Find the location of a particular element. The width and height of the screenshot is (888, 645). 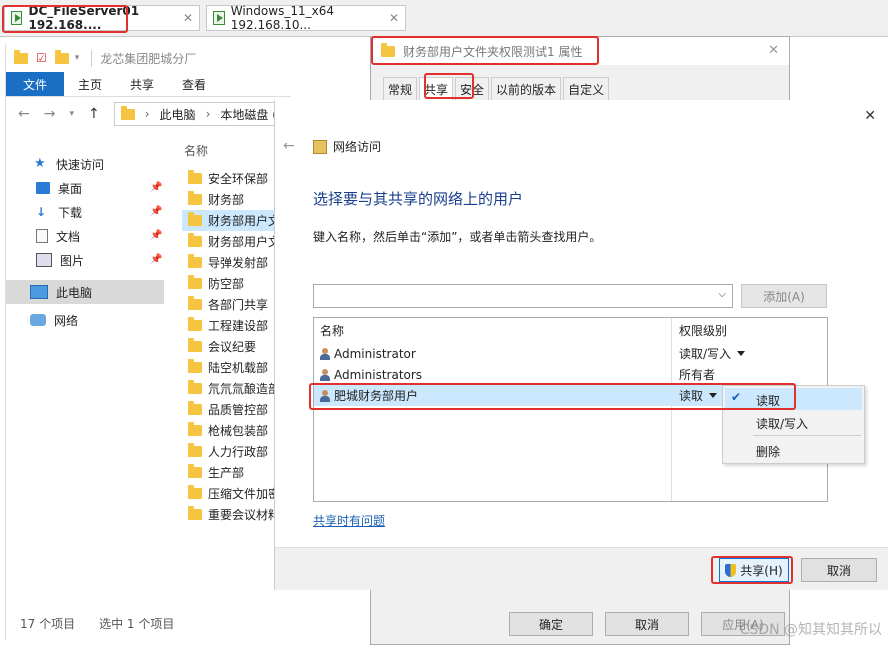

table-row: Administrator 读取/写入 is located at coordinates (570, 353).